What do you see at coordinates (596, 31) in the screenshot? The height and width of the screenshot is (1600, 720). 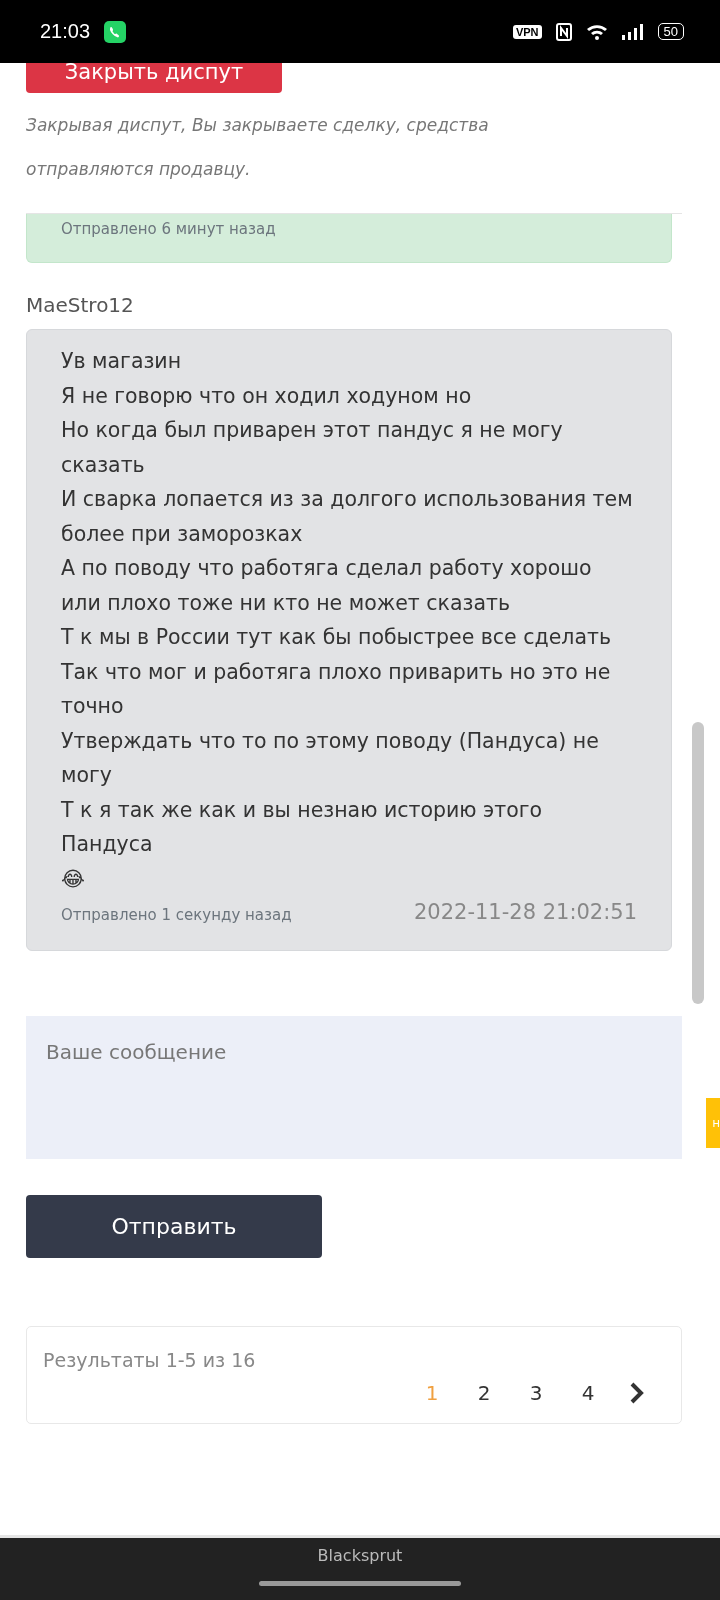 I see `wifi-icon` at bounding box center [596, 31].